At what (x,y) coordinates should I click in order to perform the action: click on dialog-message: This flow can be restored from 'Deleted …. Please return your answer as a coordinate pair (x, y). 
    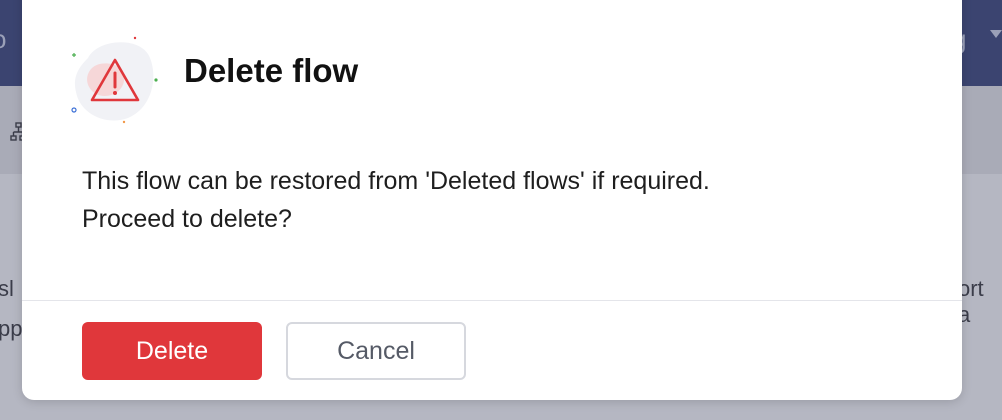
    Looking at the image, I should click on (492, 200).